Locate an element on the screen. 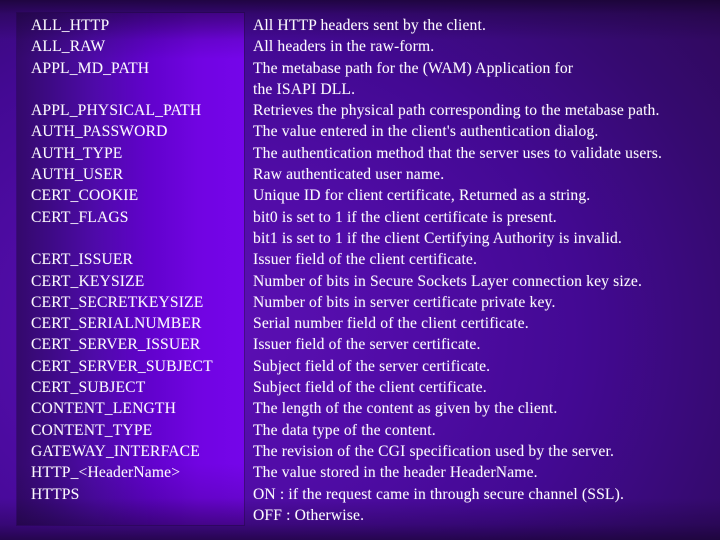 This screenshot has width=720, height=540. variable-name-row: CERT_SERVER_SUBJECT is located at coordinates (122, 366).